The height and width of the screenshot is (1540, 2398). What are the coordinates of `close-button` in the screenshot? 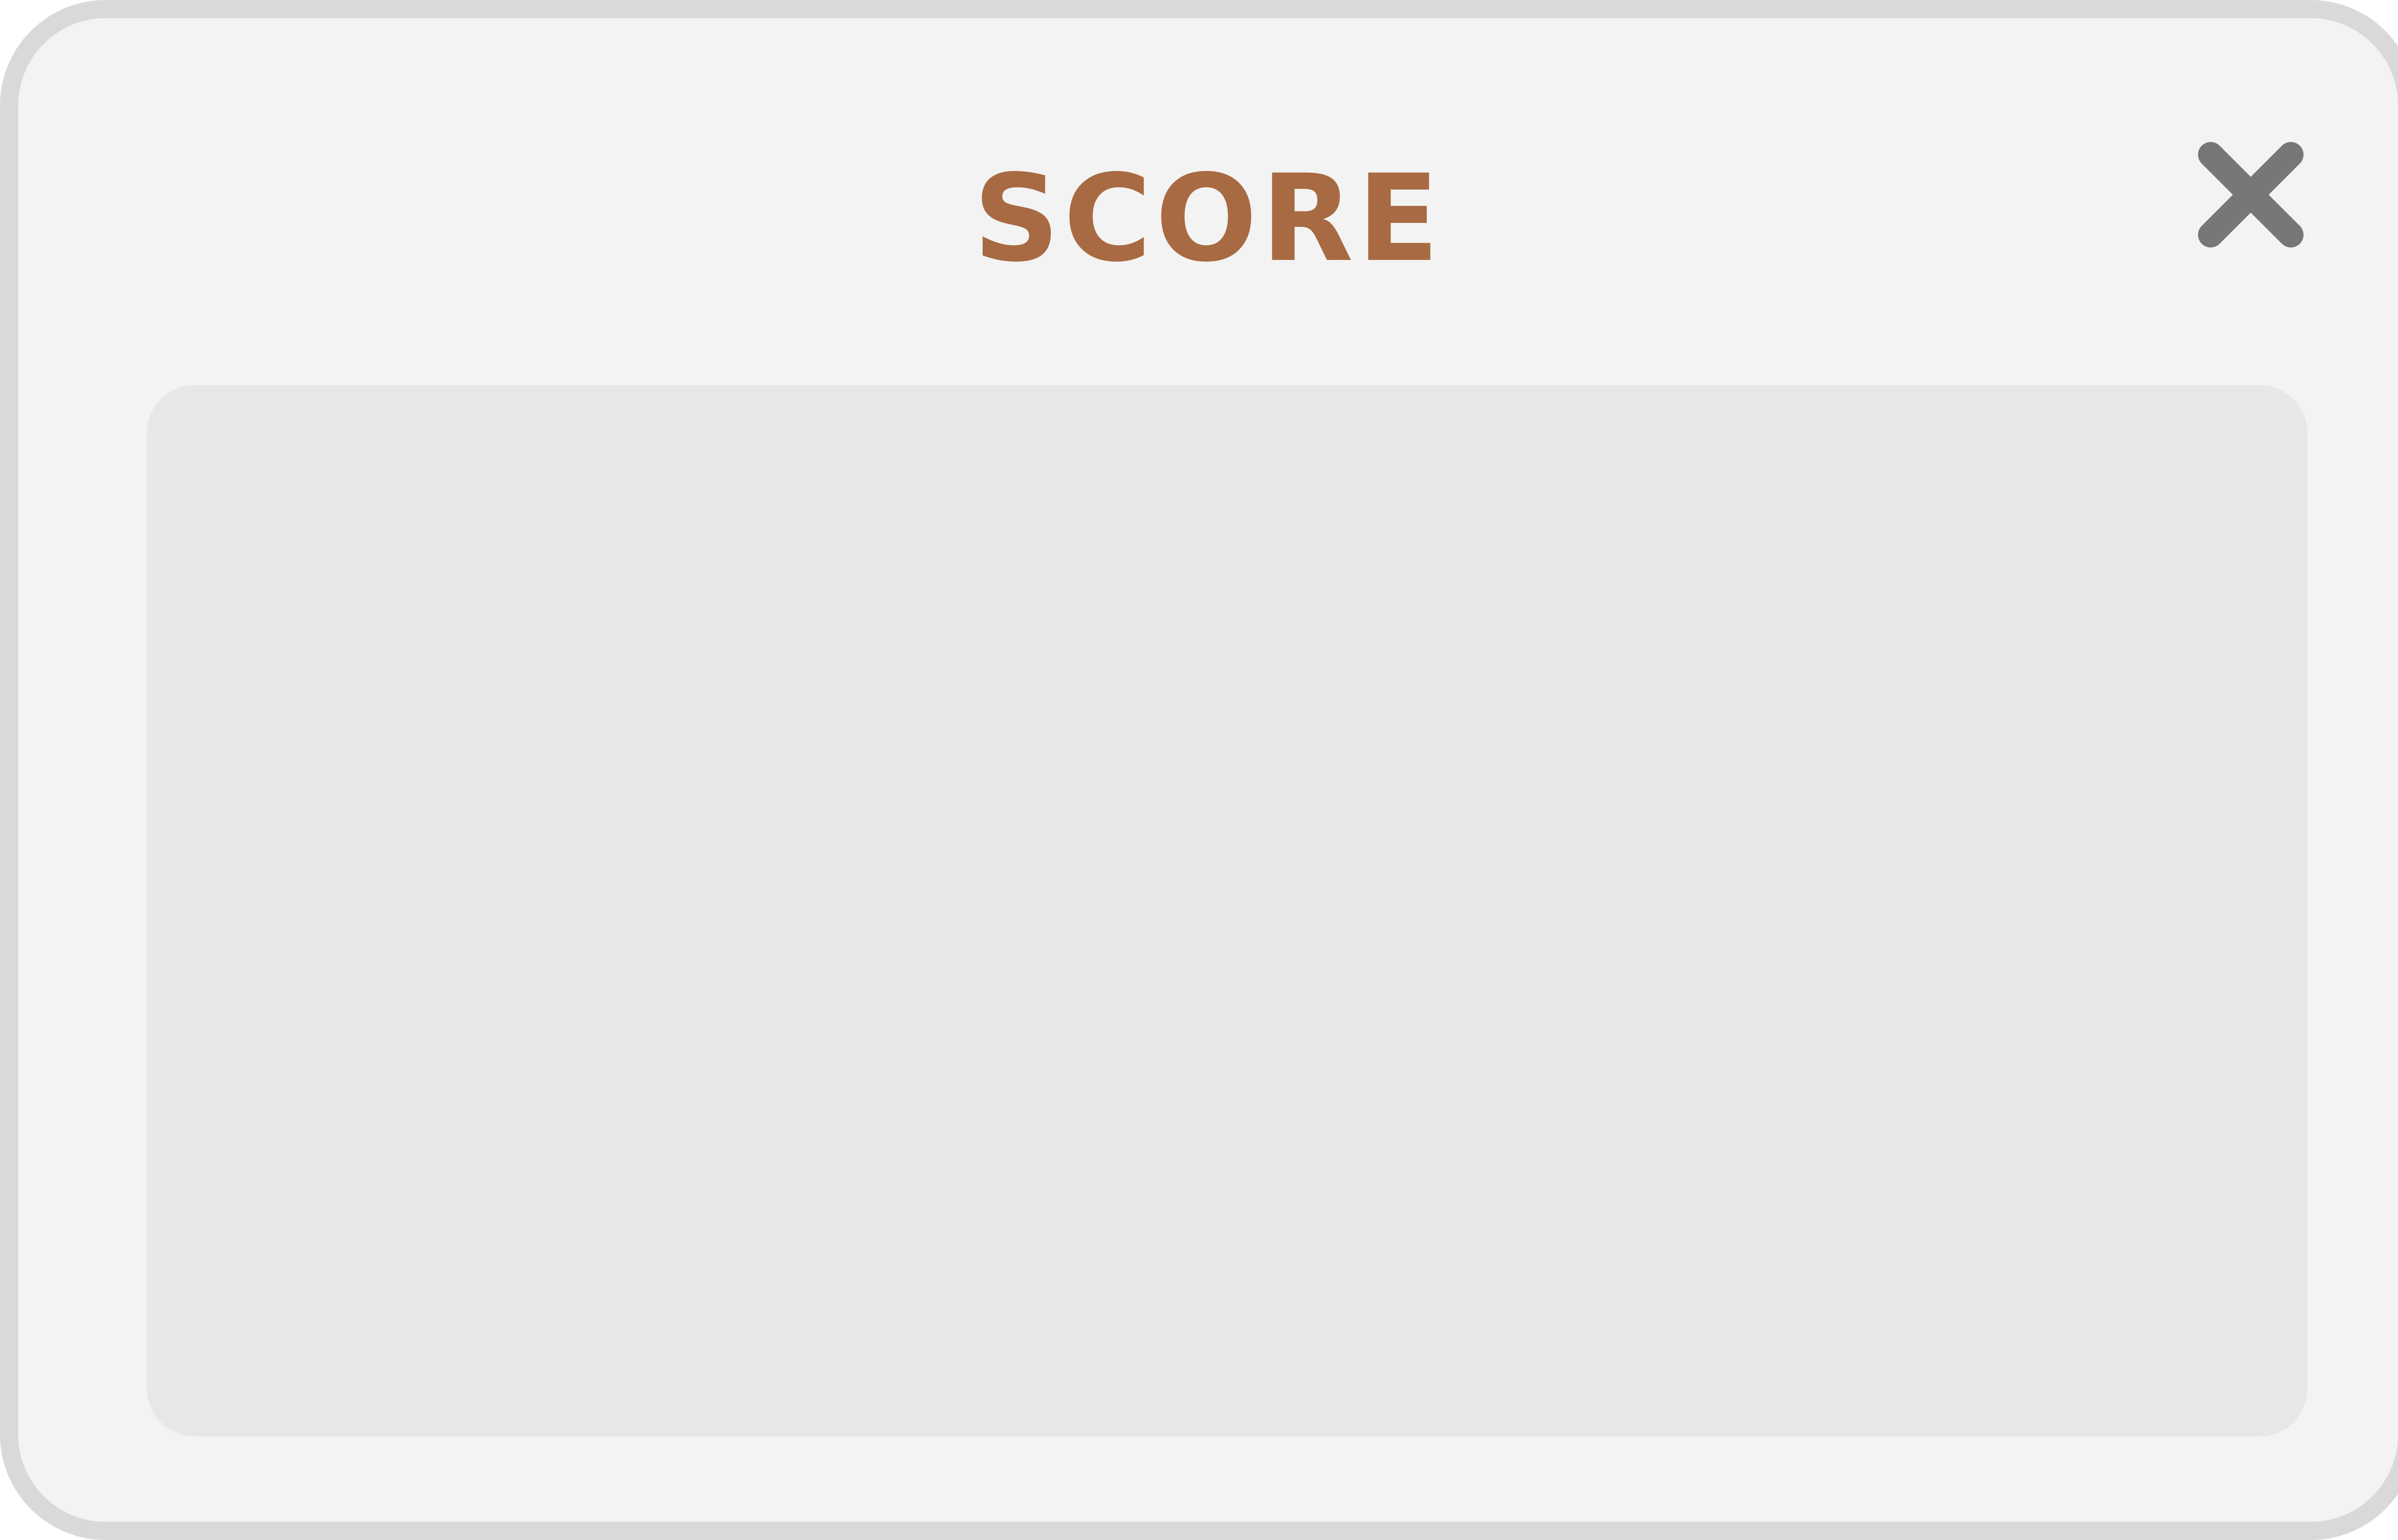 It's located at (2251, 194).